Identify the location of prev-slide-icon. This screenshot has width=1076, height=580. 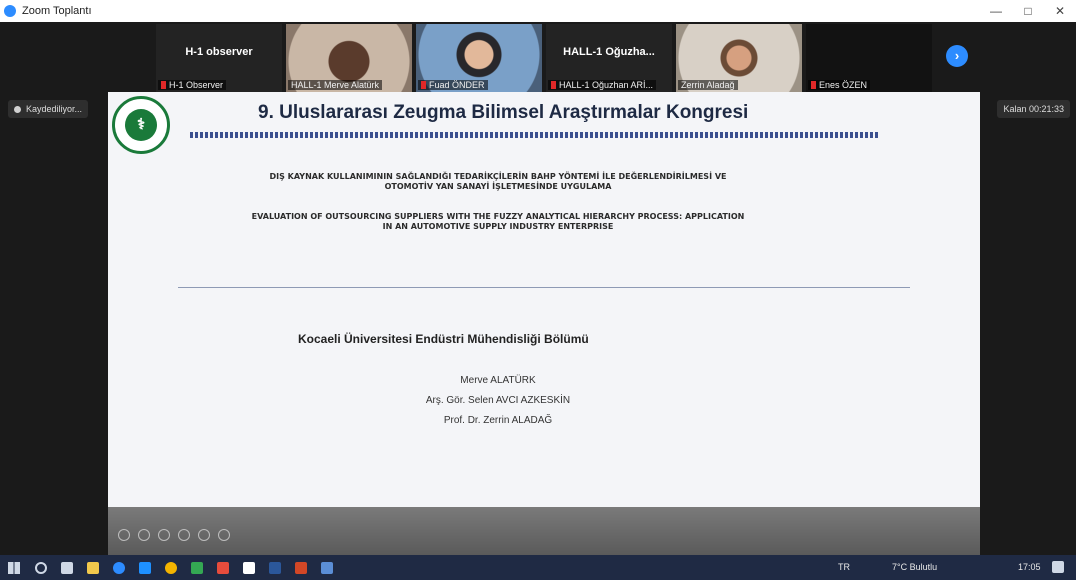
(124, 535).